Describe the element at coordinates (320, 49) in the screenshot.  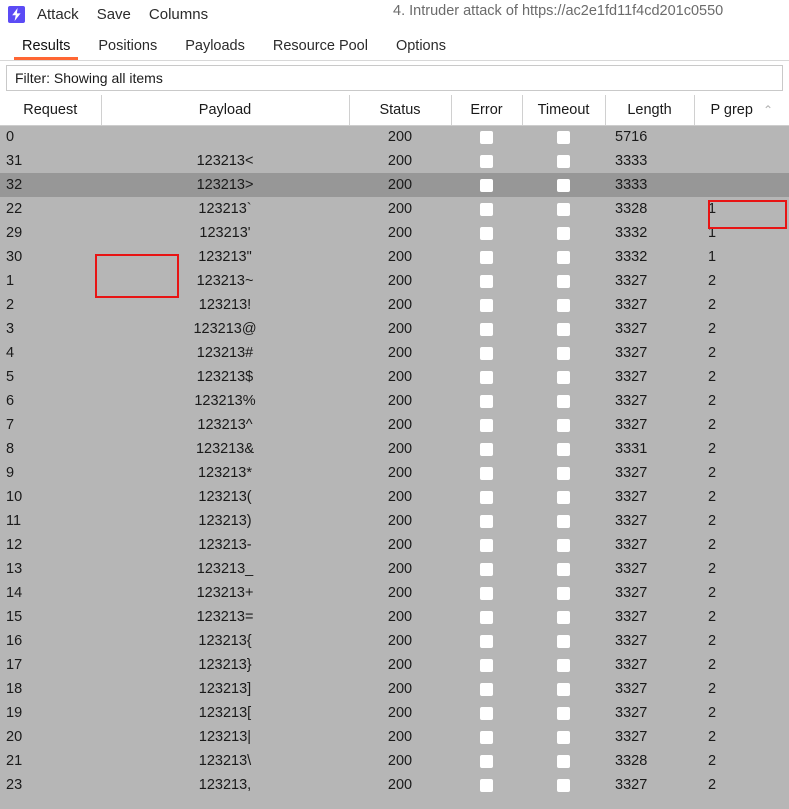
I see `tab-resource-pool: Resource Pool` at that location.